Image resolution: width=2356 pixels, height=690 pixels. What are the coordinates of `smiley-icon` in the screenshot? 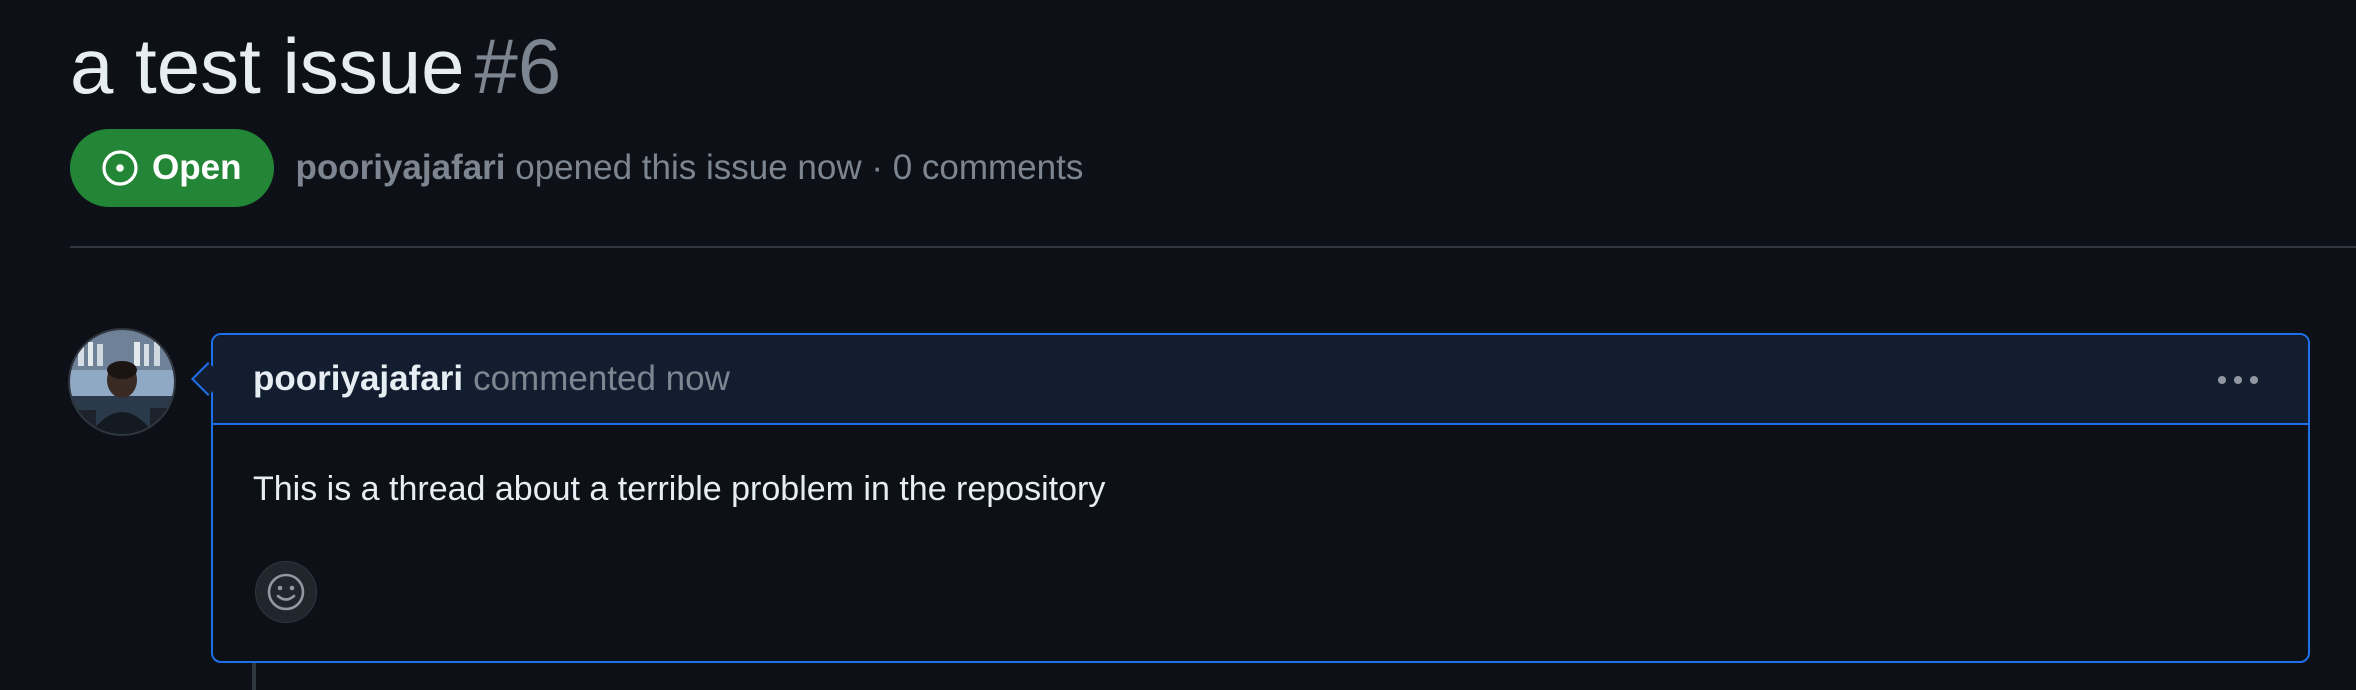 It's located at (286, 592).